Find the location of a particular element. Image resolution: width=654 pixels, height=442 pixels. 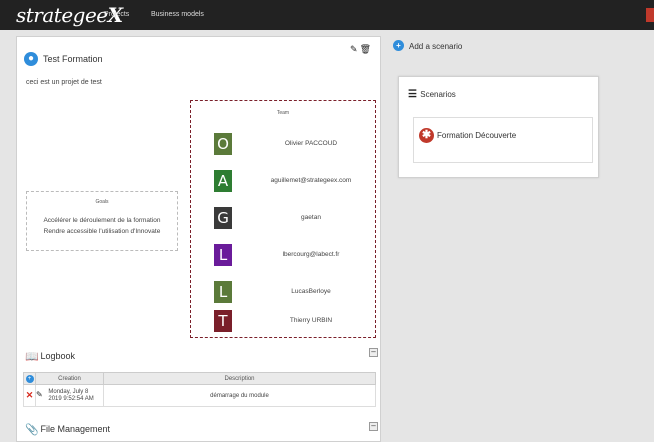

project-title: Test Formation is located at coordinates (73, 59).